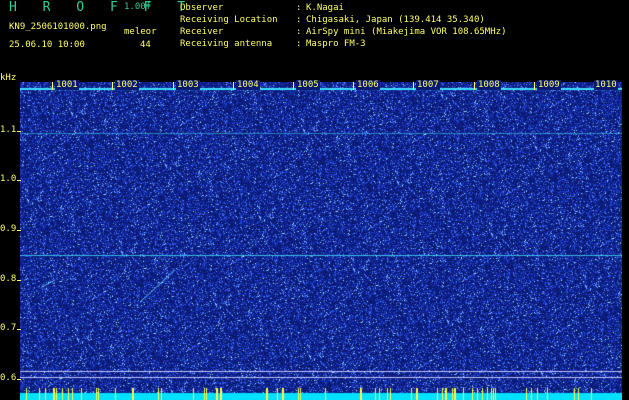 This screenshot has width=629, height=400. What do you see at coordinates (8, 78) in the screenshot?
I see `y-axis-unit: kHz` at bounding box center [8, 78].